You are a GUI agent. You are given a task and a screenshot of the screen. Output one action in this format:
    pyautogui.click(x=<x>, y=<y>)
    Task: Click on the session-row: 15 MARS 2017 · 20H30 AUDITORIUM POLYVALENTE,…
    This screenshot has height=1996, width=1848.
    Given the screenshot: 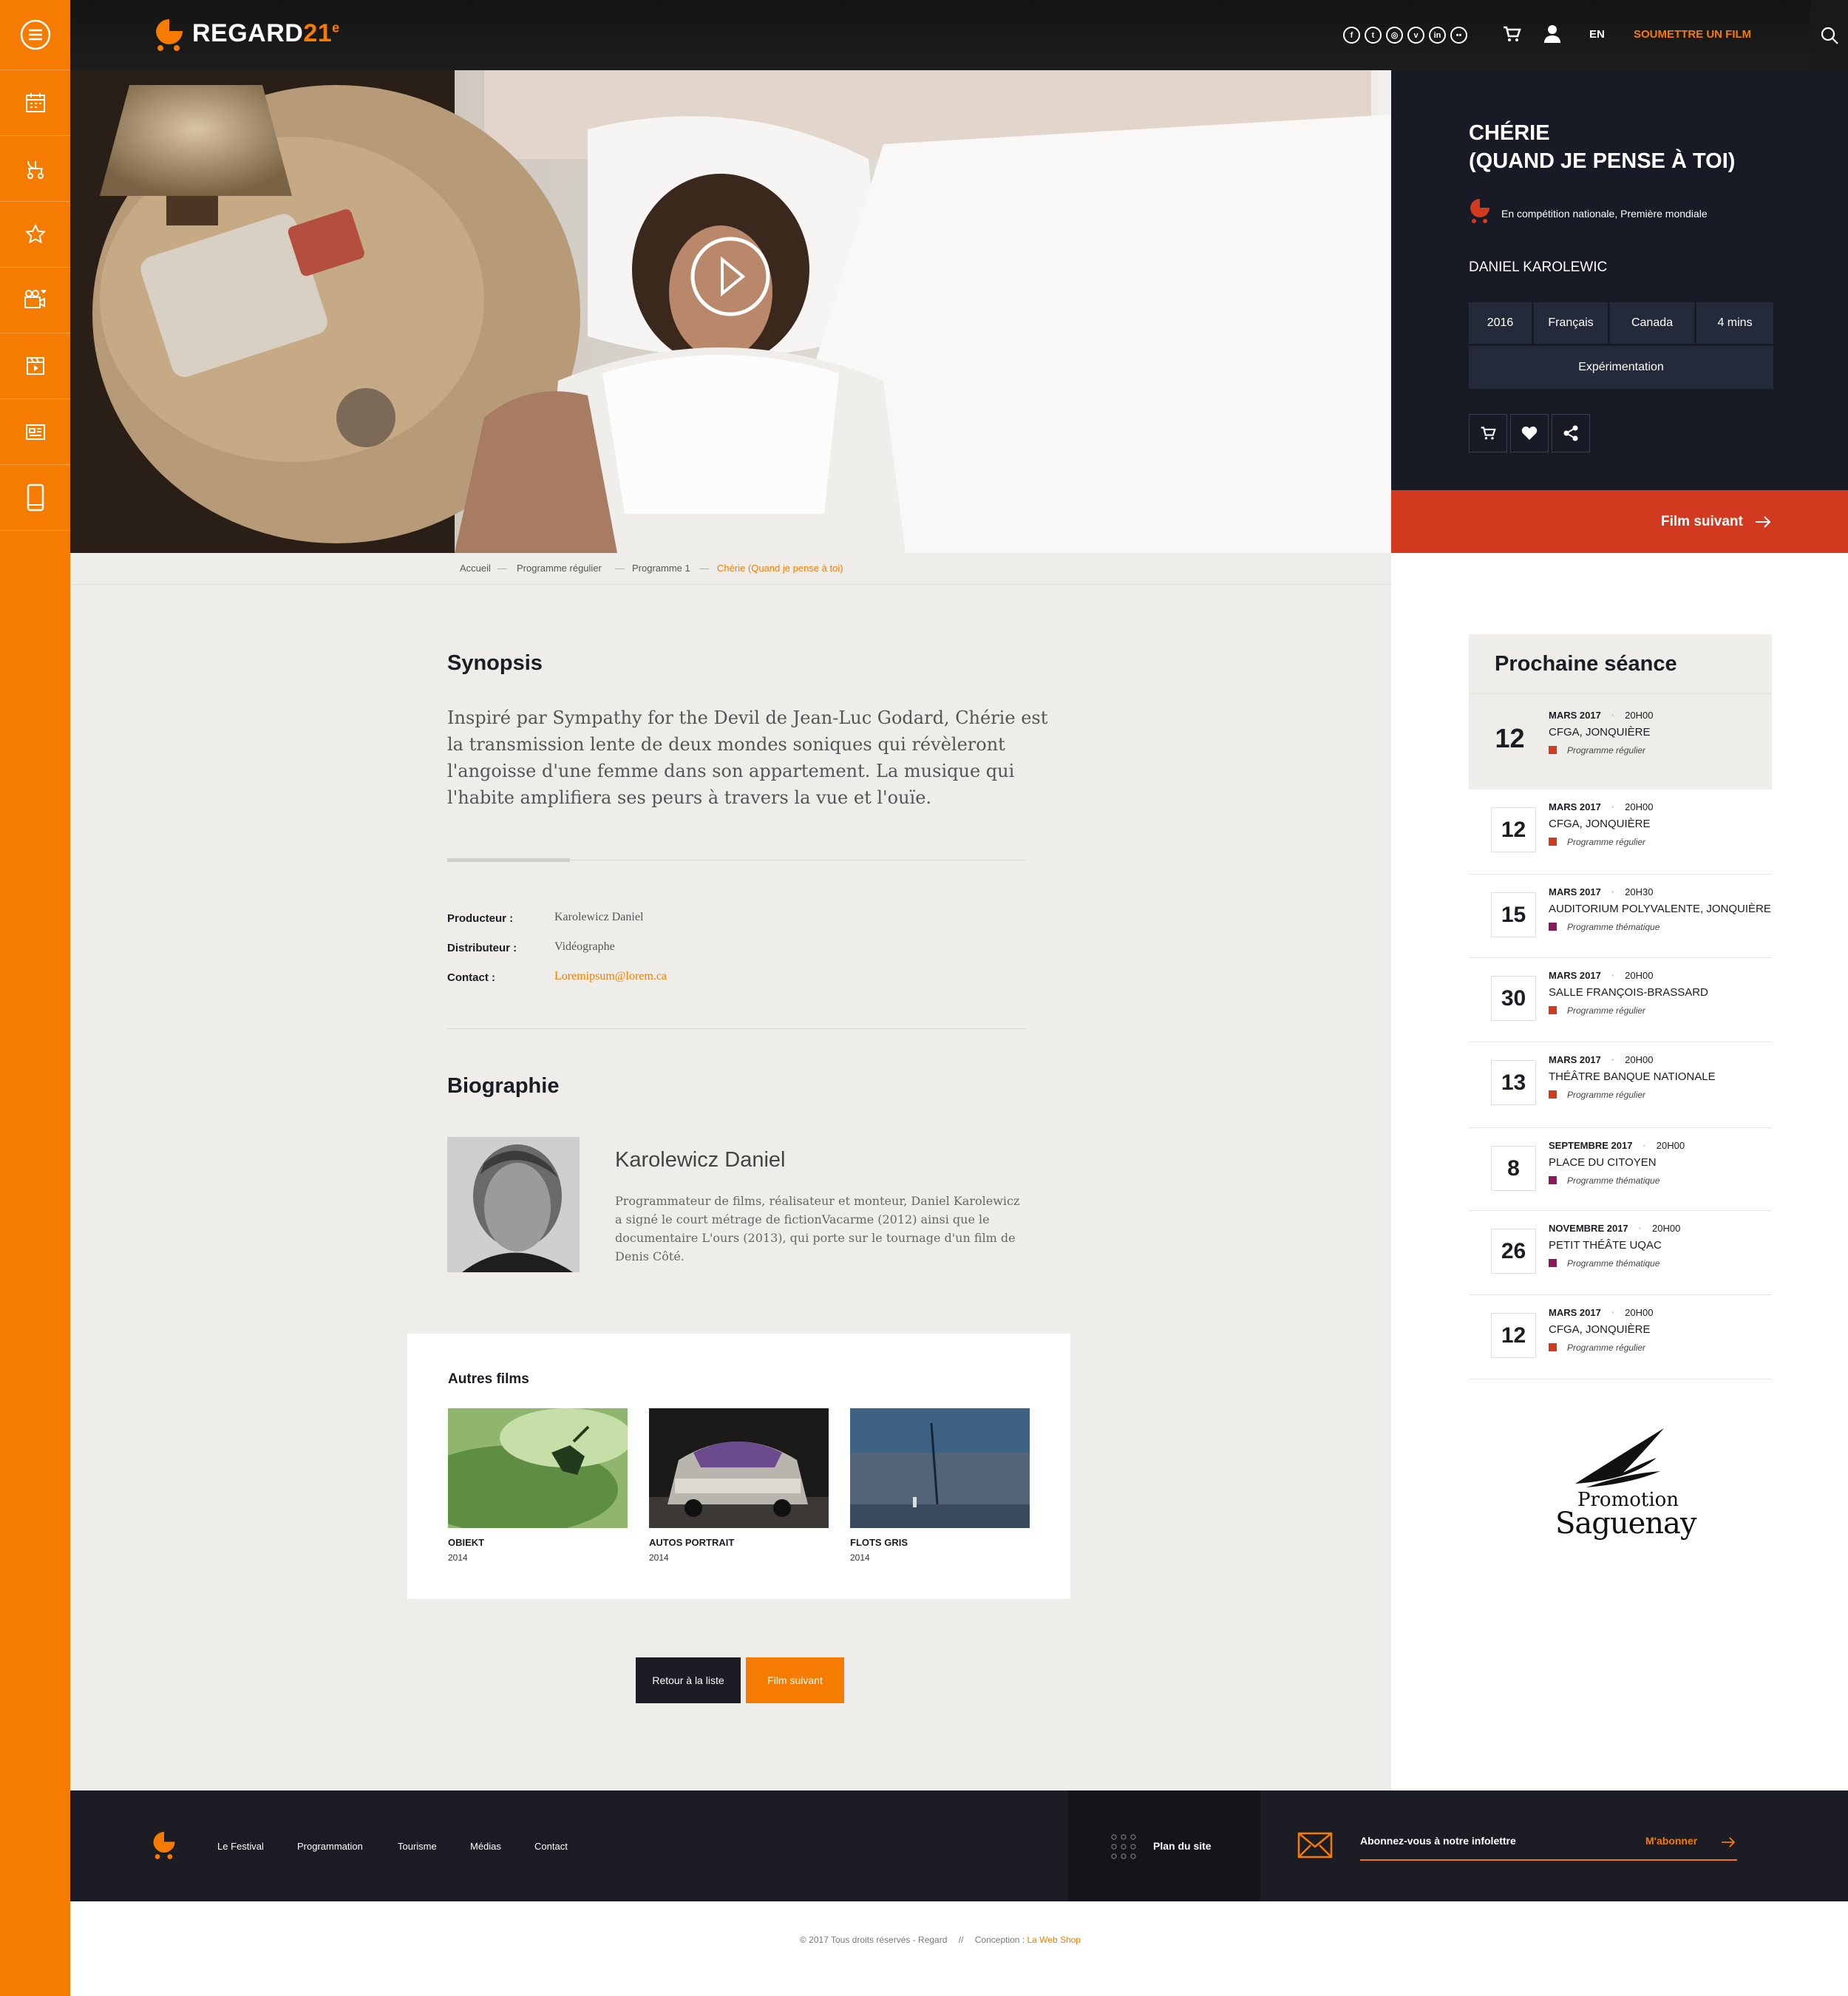 What is the action you would take?
    pyautogui.click(x=1620, y=916)
    